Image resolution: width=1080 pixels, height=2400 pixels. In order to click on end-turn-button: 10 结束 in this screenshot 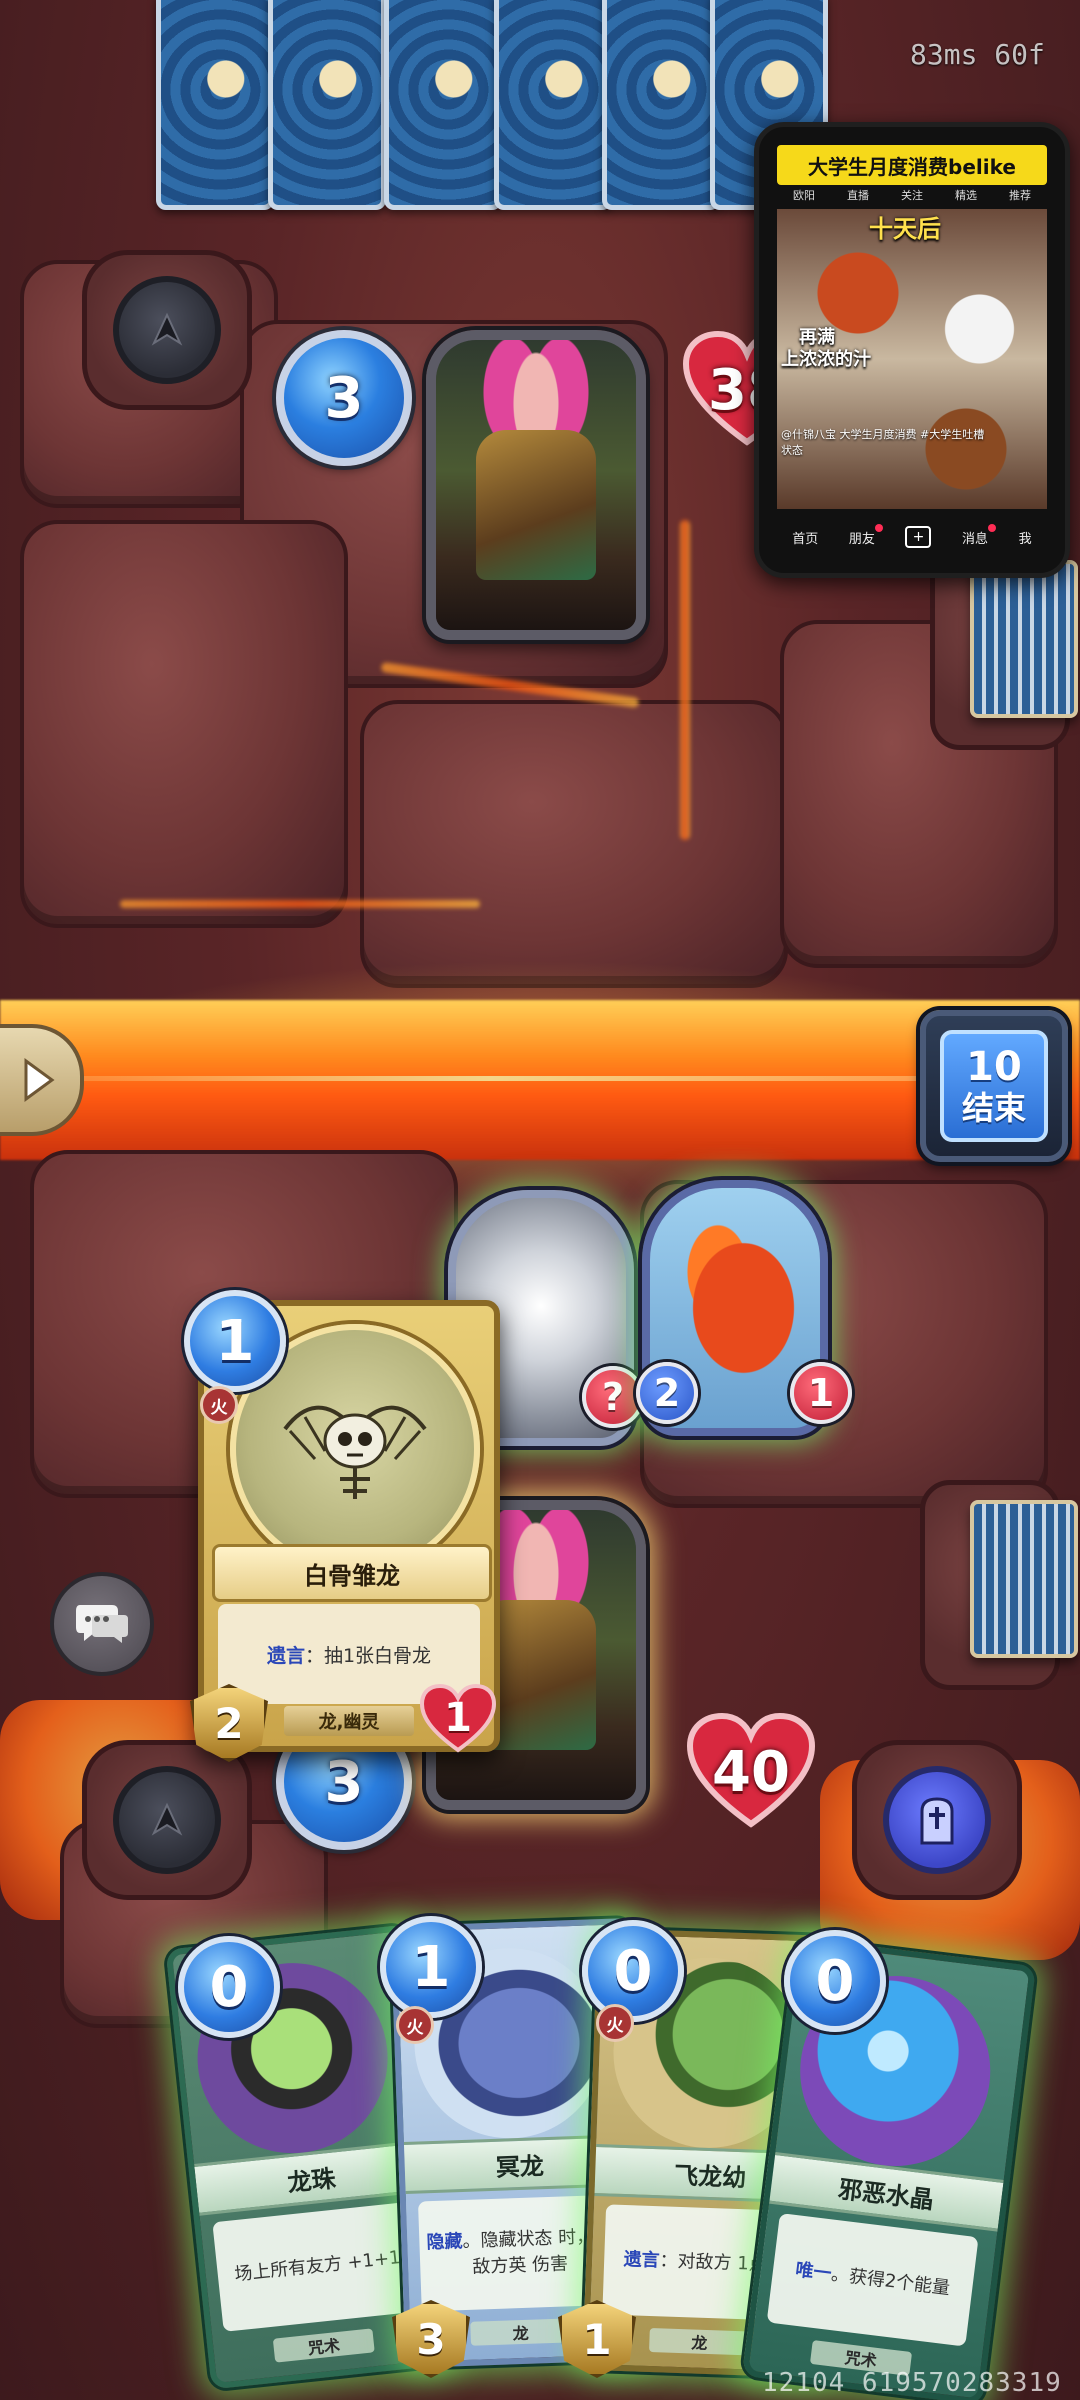, I will do `click(994, 1086)`.